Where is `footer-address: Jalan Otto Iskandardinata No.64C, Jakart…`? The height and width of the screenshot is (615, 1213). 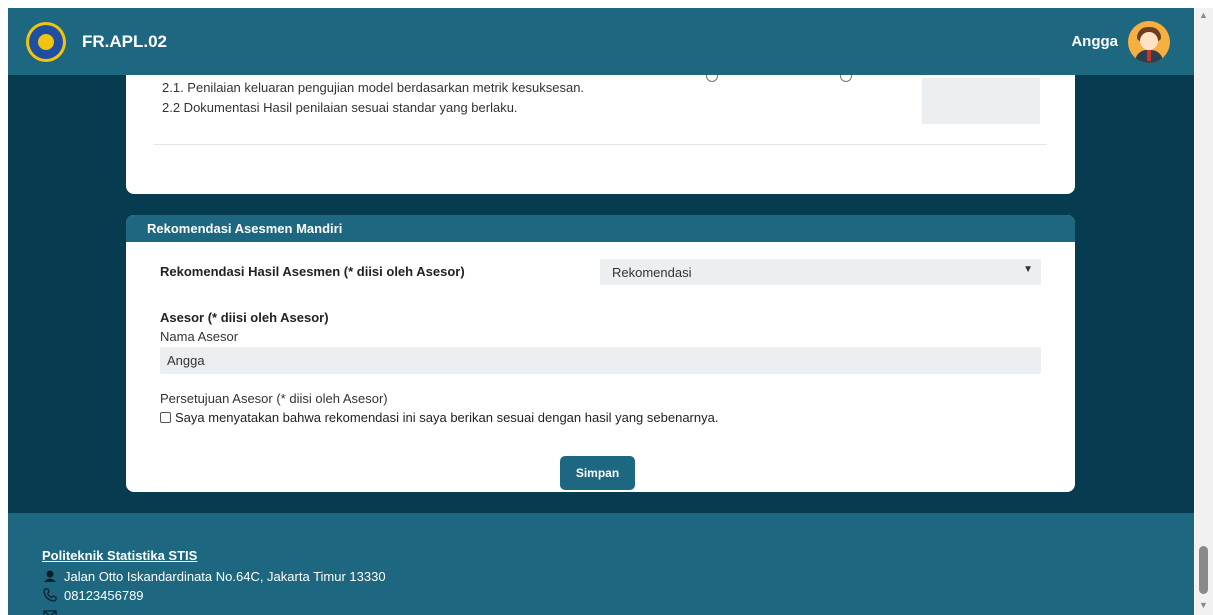
footer-address: Jalan Otto Iskandardinata No.64C, Jakart… is located at coordinates (225, 576).